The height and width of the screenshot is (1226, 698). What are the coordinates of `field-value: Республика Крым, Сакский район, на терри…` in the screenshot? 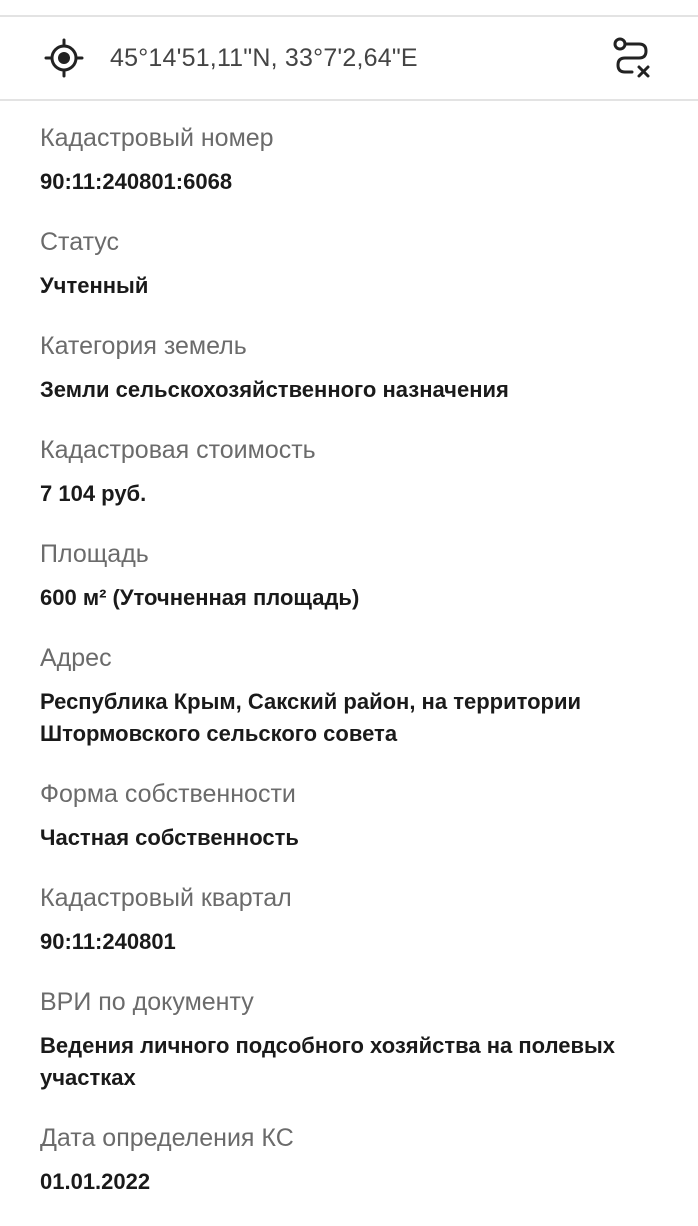 It's located at (311, 717).